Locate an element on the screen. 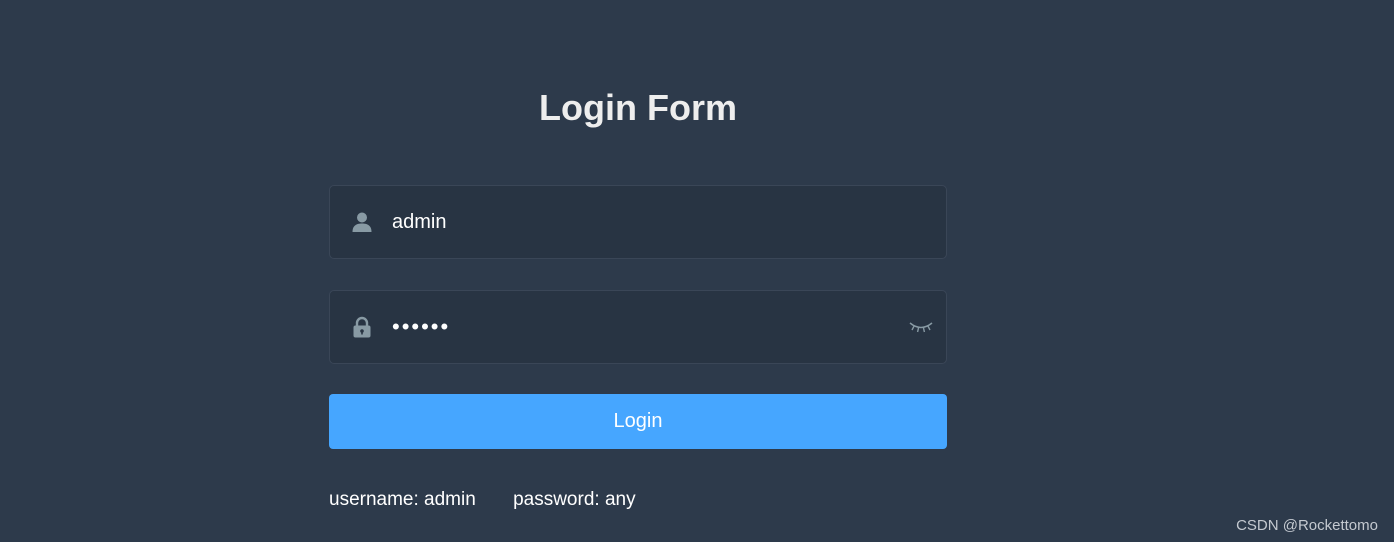 The width and height of the screenshot is (1394, 542). username-input is located at coordinates (642, 222).